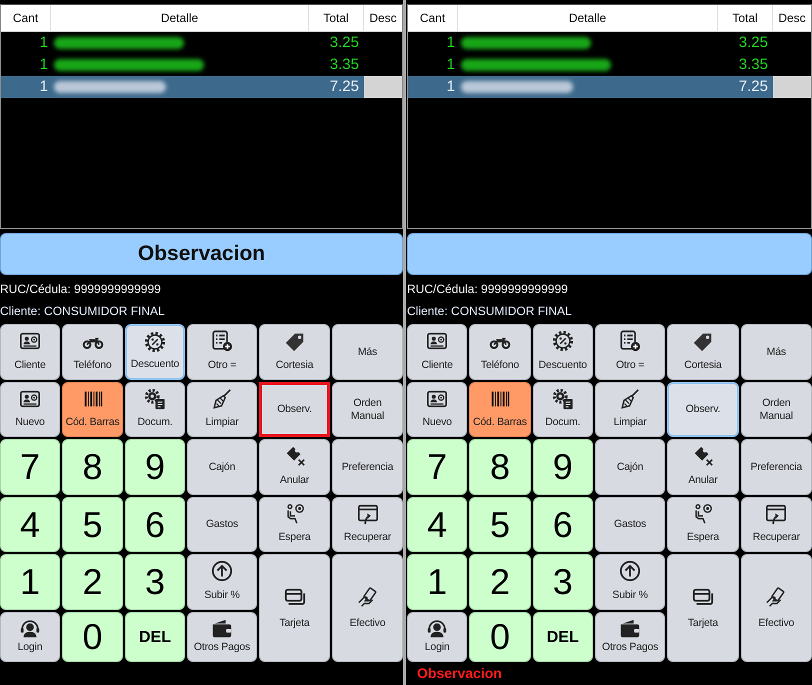 Image resolution: width=812 pixels, height=685 pixels. What do you see at coordinates (367, 597) in the screenshot?
I see `hand-cash-icon` at bounding box center [367, 597].